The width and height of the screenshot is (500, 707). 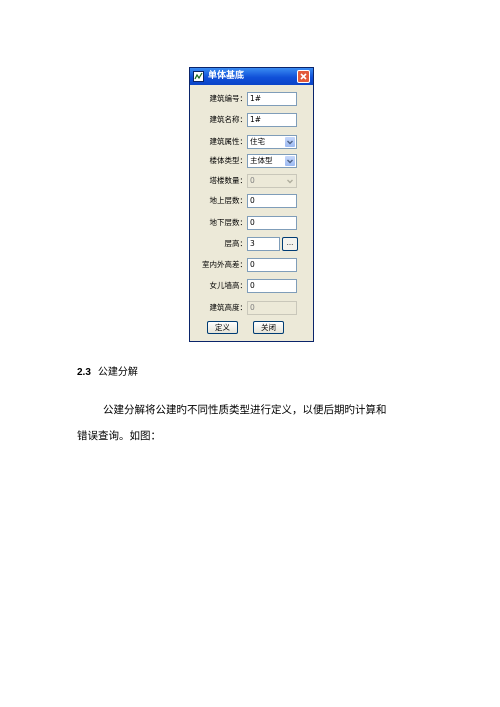 I want to click on building-number-input: 1#, so click(x=272, y=99).